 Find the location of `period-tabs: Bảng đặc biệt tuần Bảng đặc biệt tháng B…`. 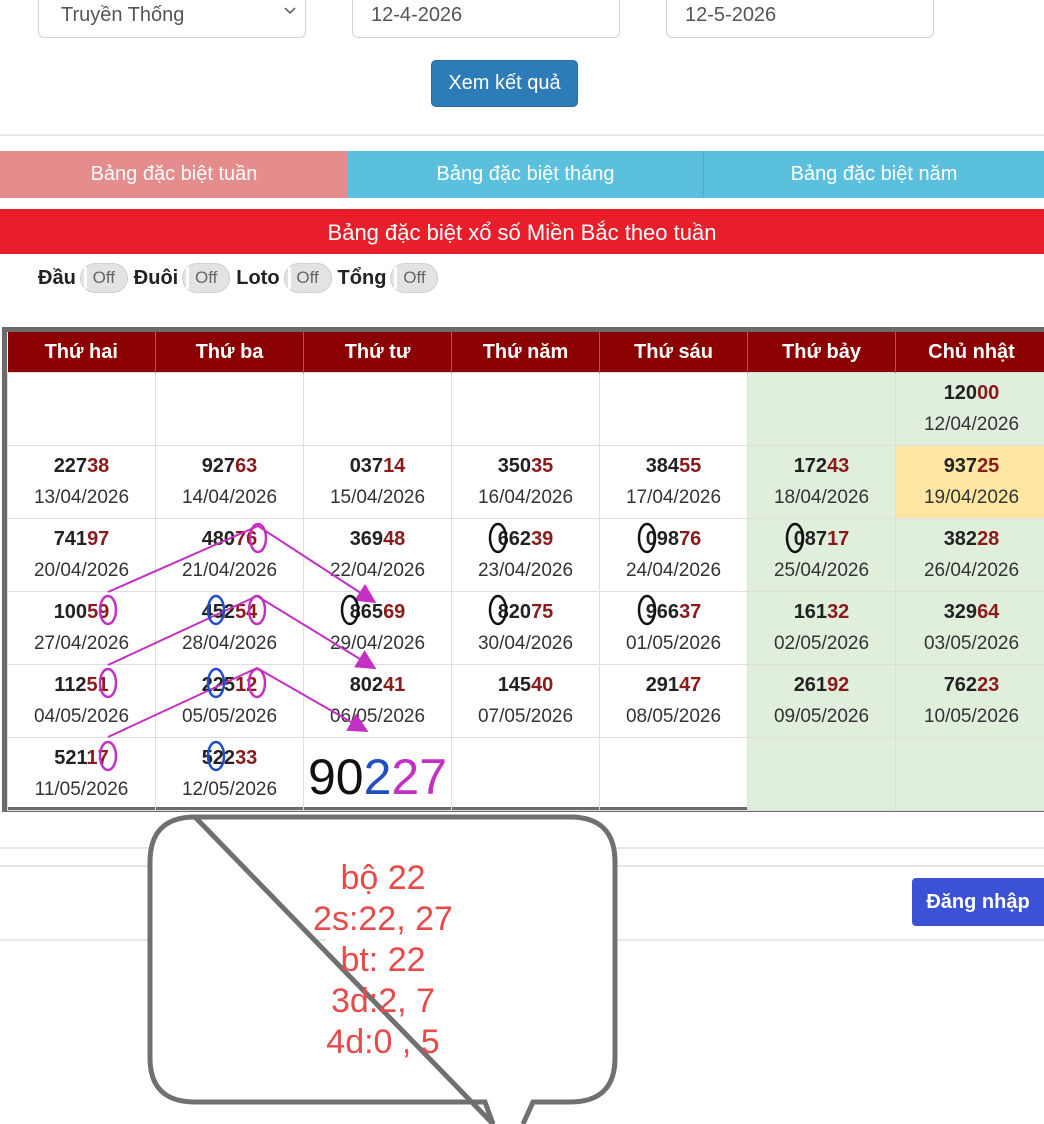

period-tabs: Bảng đặc biệt tuần Bảng đặc biệt tháng B… is located at coordinates (522, 174).